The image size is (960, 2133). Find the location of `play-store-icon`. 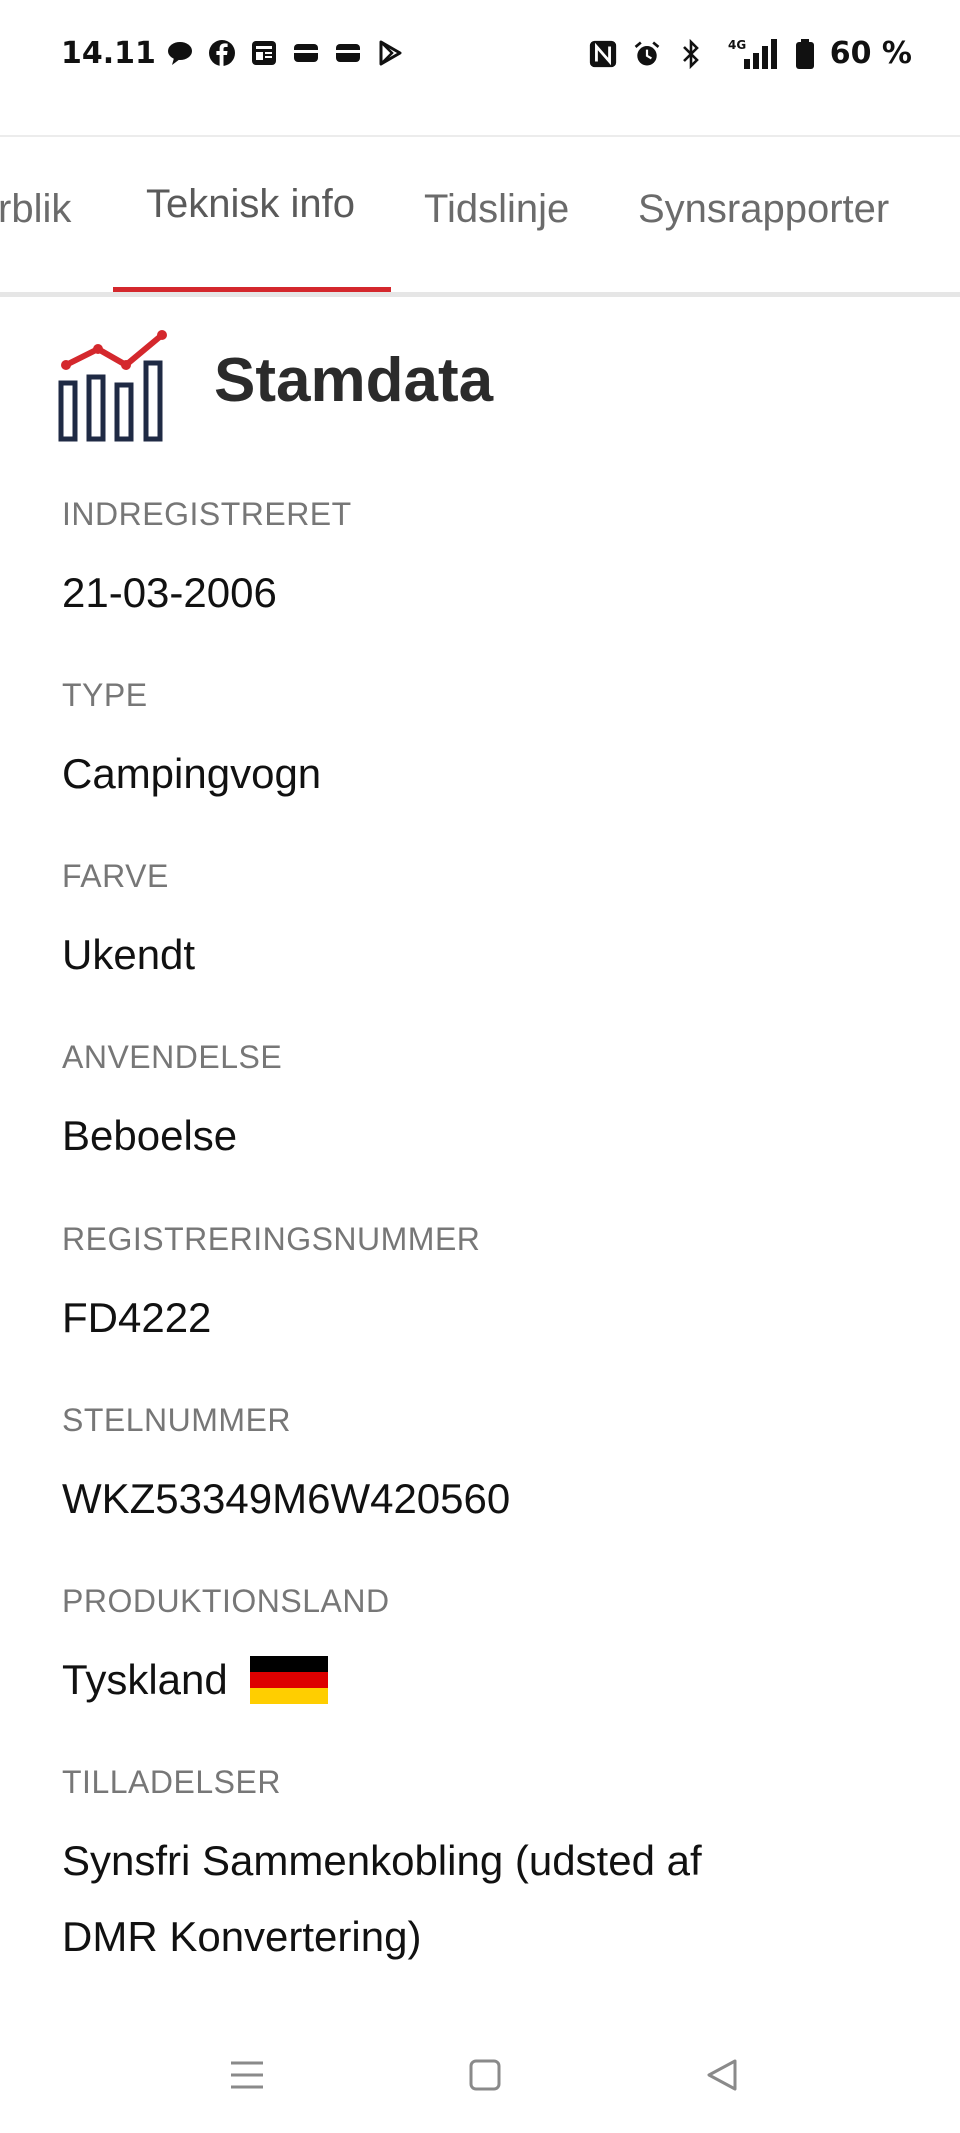

play-store-icon is located at coordinates (390, 53).